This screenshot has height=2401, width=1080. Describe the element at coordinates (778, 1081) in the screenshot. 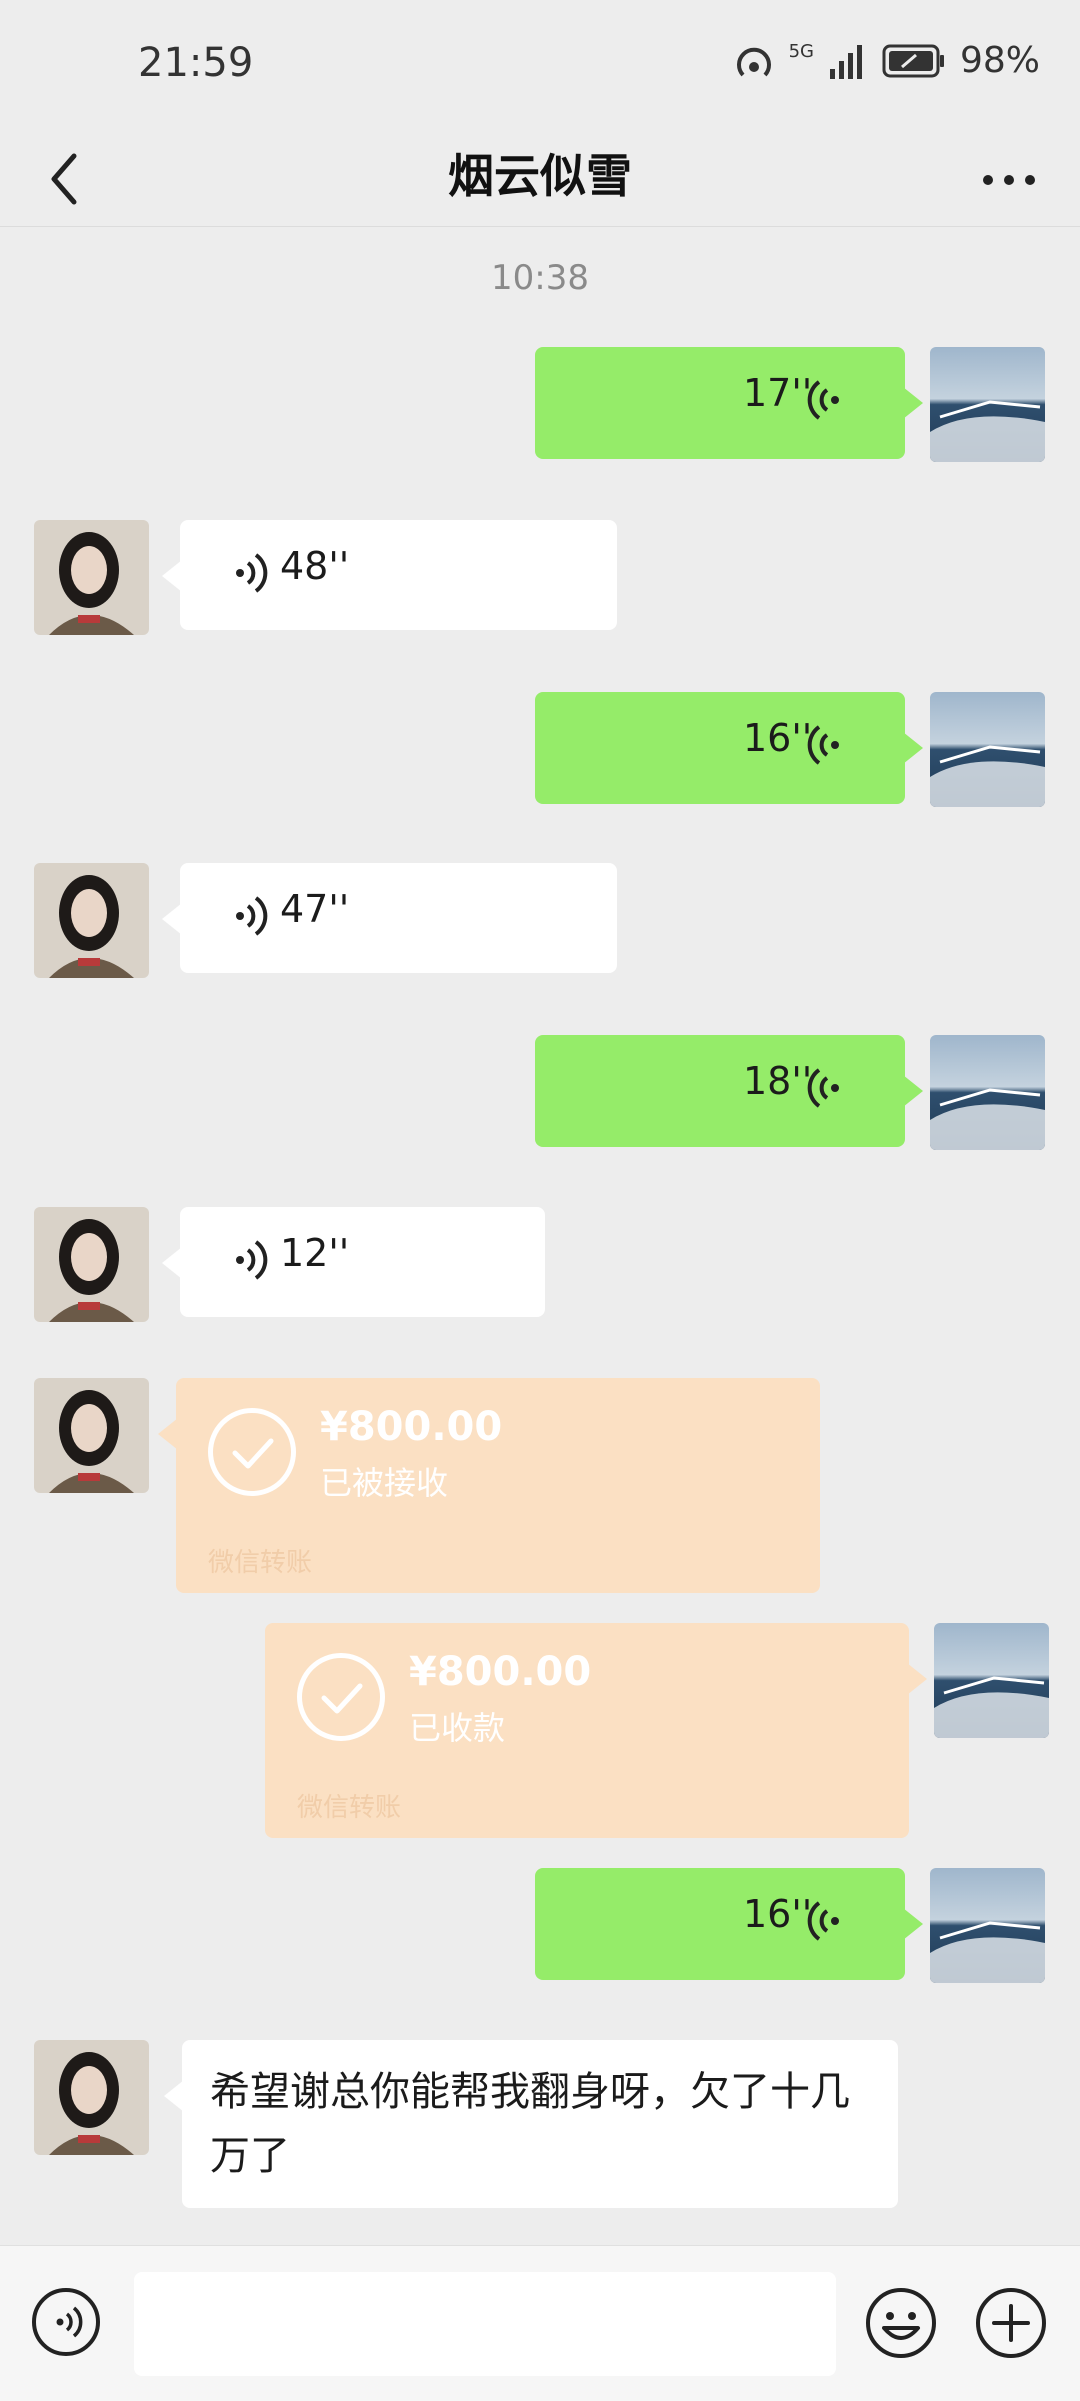

I see `voice-duration: 18''` at that location.